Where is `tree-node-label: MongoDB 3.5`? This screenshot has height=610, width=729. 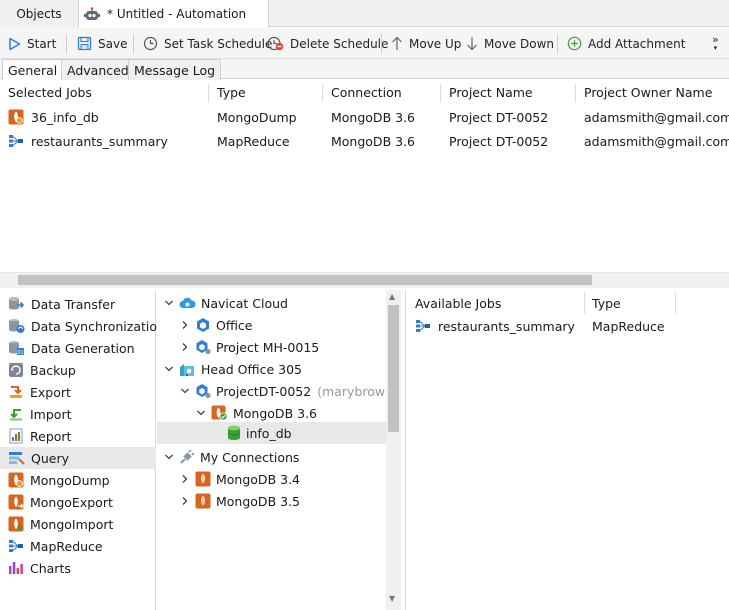
tree-node-label: MongoDB 3.5 is located at coordinates (258, 501).